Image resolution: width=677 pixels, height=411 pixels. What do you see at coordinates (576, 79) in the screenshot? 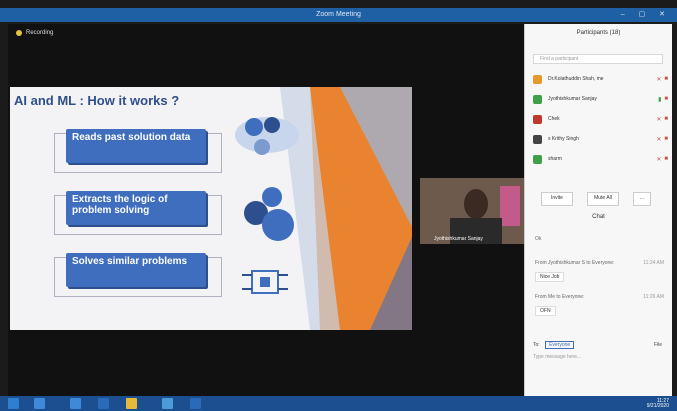
I see `participant-name: Dr.Kolathuddin Shah, me` at bounding box center [576, 79].